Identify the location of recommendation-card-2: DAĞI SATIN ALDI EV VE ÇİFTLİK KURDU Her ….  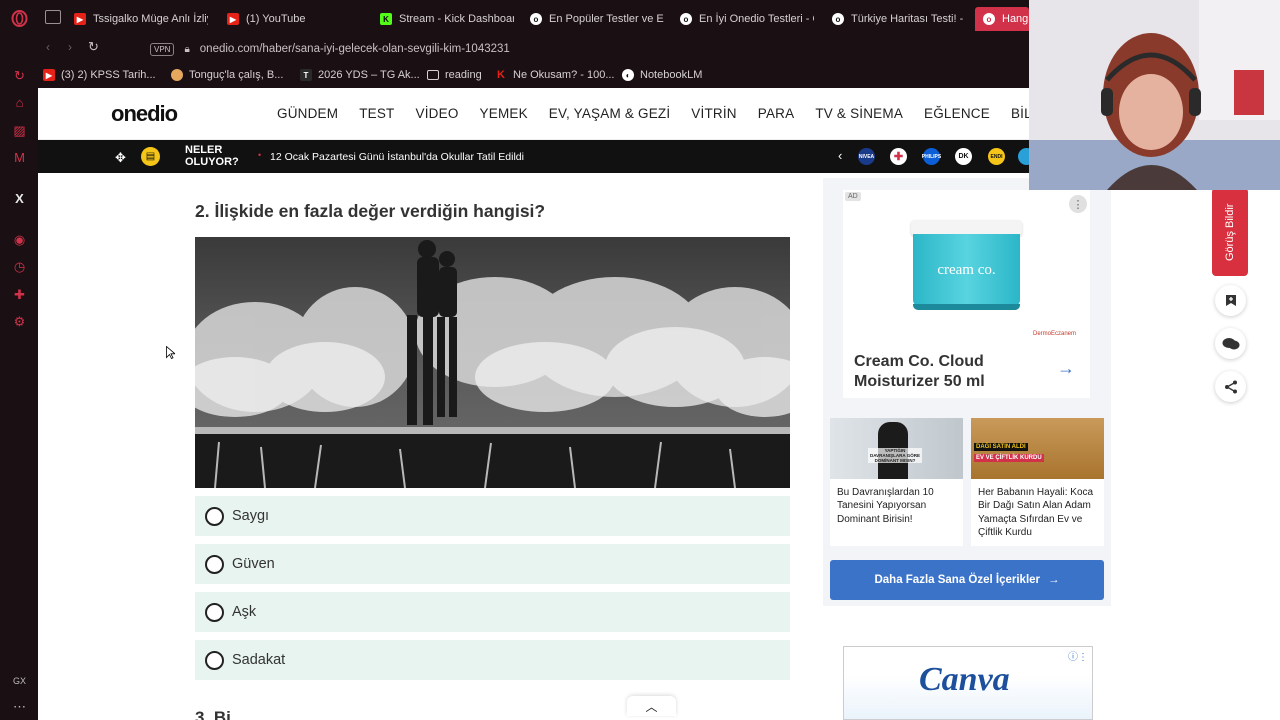
(1037, 482).